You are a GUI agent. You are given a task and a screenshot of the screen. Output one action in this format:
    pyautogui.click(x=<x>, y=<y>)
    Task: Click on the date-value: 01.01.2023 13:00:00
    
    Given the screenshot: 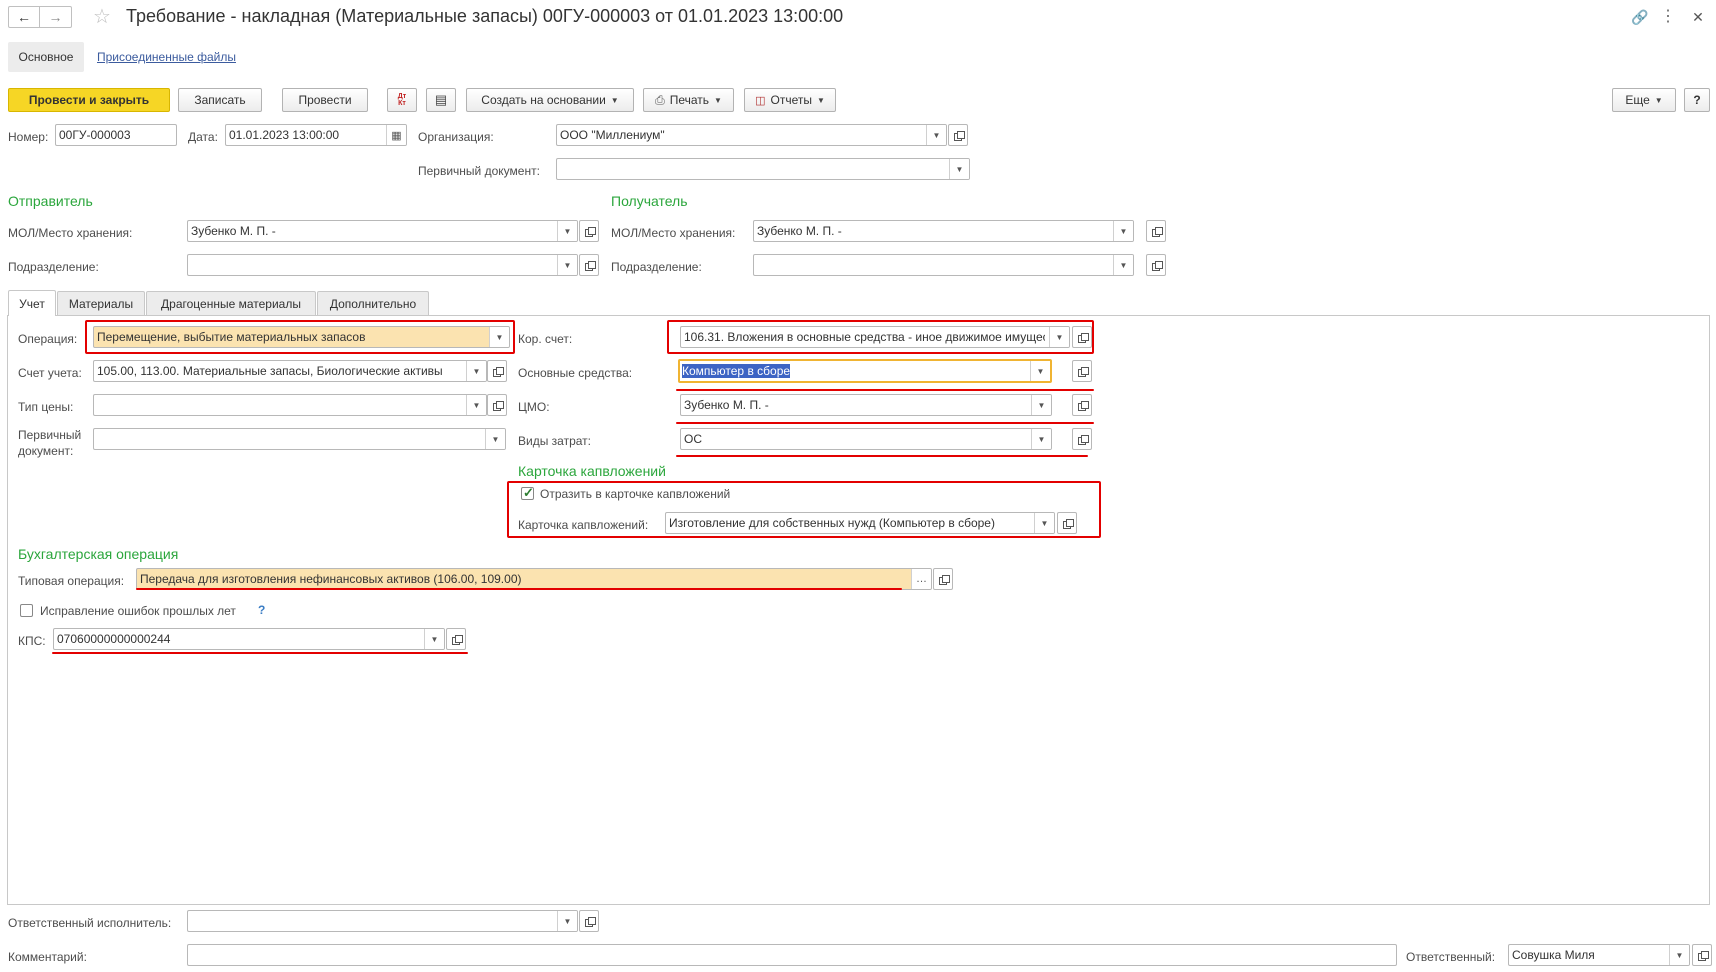 What is the action you would take?
    pyautogui.click(x=284, y=135)
    